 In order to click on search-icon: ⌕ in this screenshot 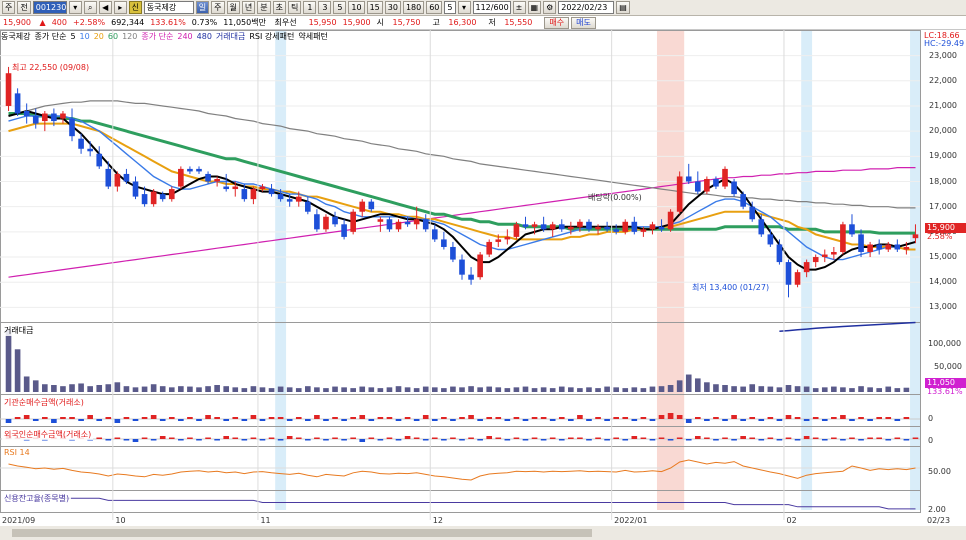, I will do `click(90, 7)`.